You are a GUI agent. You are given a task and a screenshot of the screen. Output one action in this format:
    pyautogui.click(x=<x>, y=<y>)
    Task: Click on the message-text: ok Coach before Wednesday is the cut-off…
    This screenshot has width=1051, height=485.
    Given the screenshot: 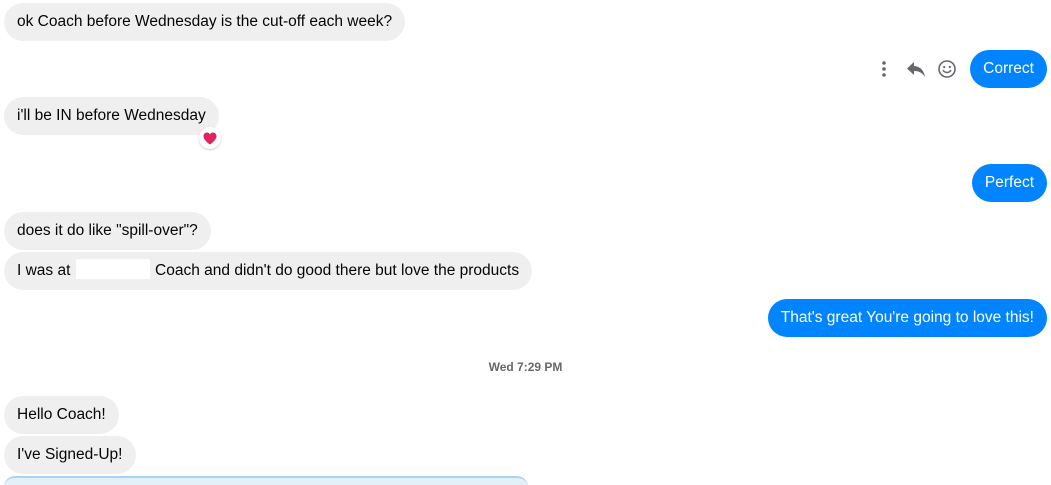 What is the action you would take?
    pyautogui.click(x=205, y=21)
    